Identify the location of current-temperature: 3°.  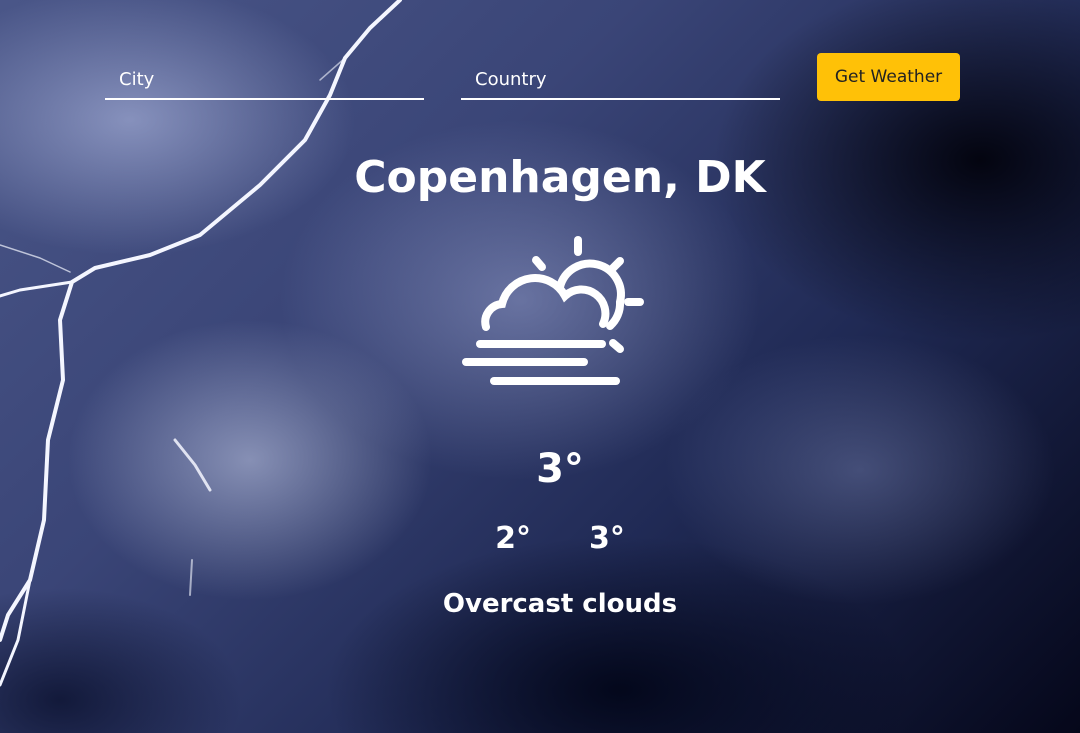
(560, 469).